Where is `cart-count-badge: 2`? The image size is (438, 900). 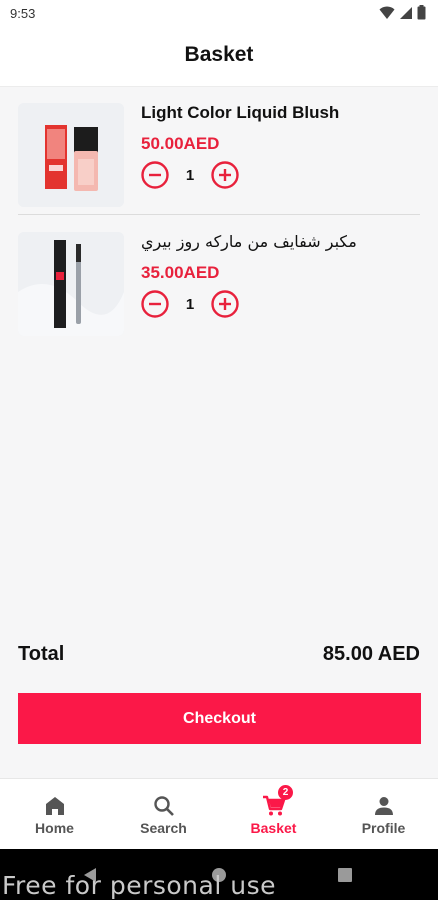 cart-count-badge: 2 is located at coordinates (285, 792).